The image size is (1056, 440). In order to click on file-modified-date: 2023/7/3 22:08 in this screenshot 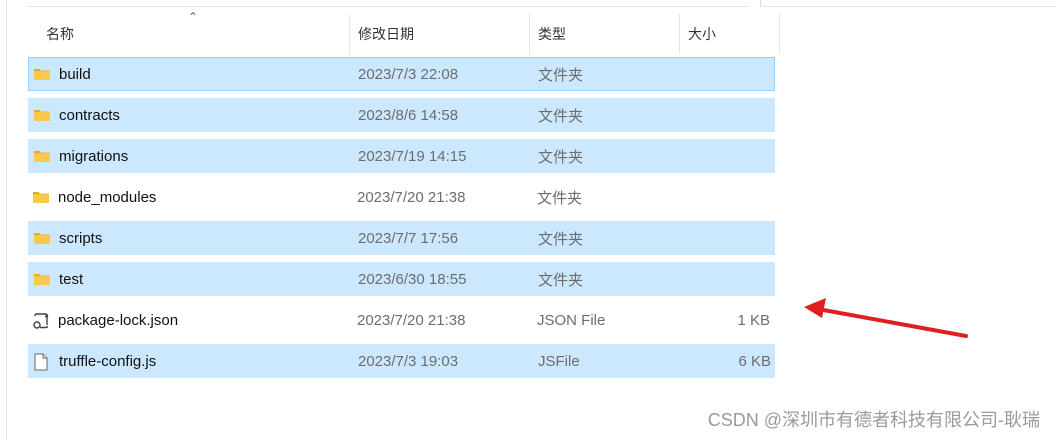, I will do `click(408, 74)`.